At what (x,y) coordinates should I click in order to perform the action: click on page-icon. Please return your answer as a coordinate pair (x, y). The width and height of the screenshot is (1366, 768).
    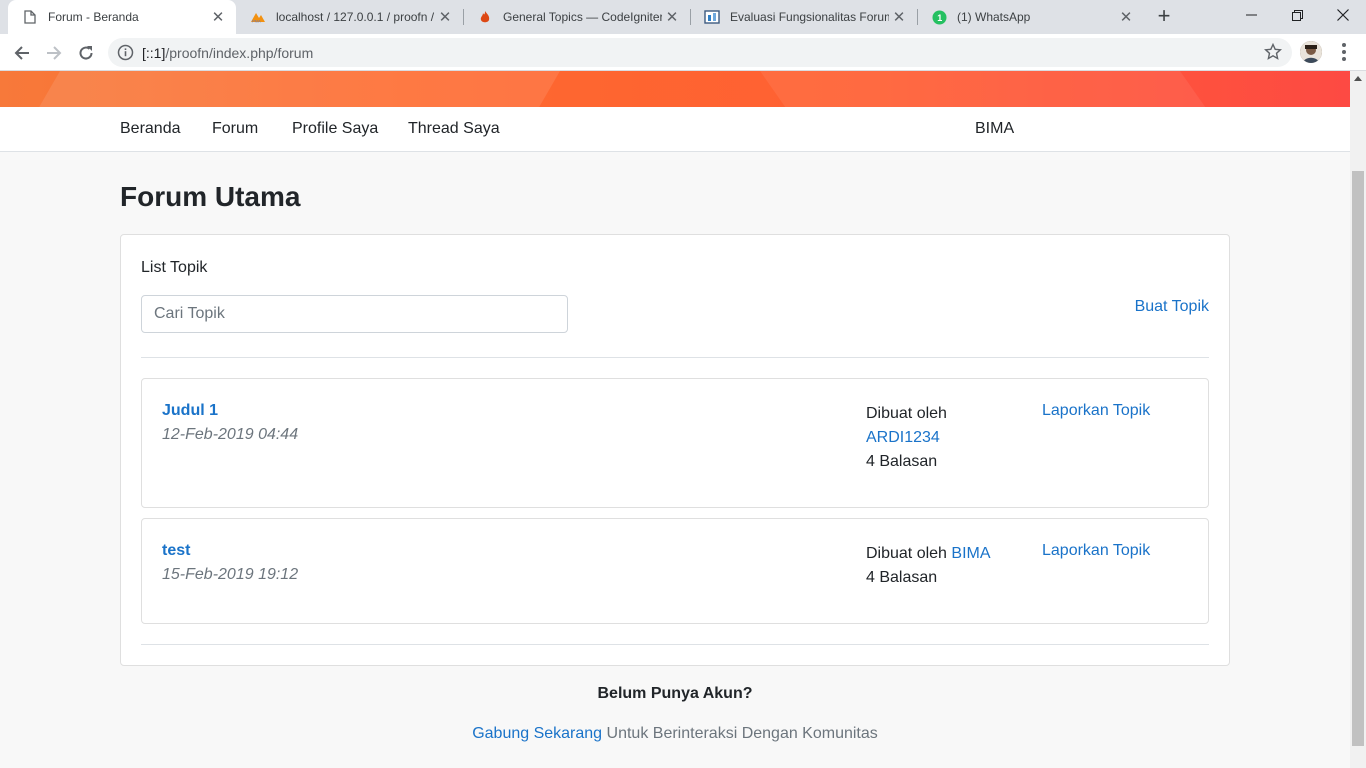
    Looking at the image, I should click on (30, 17).